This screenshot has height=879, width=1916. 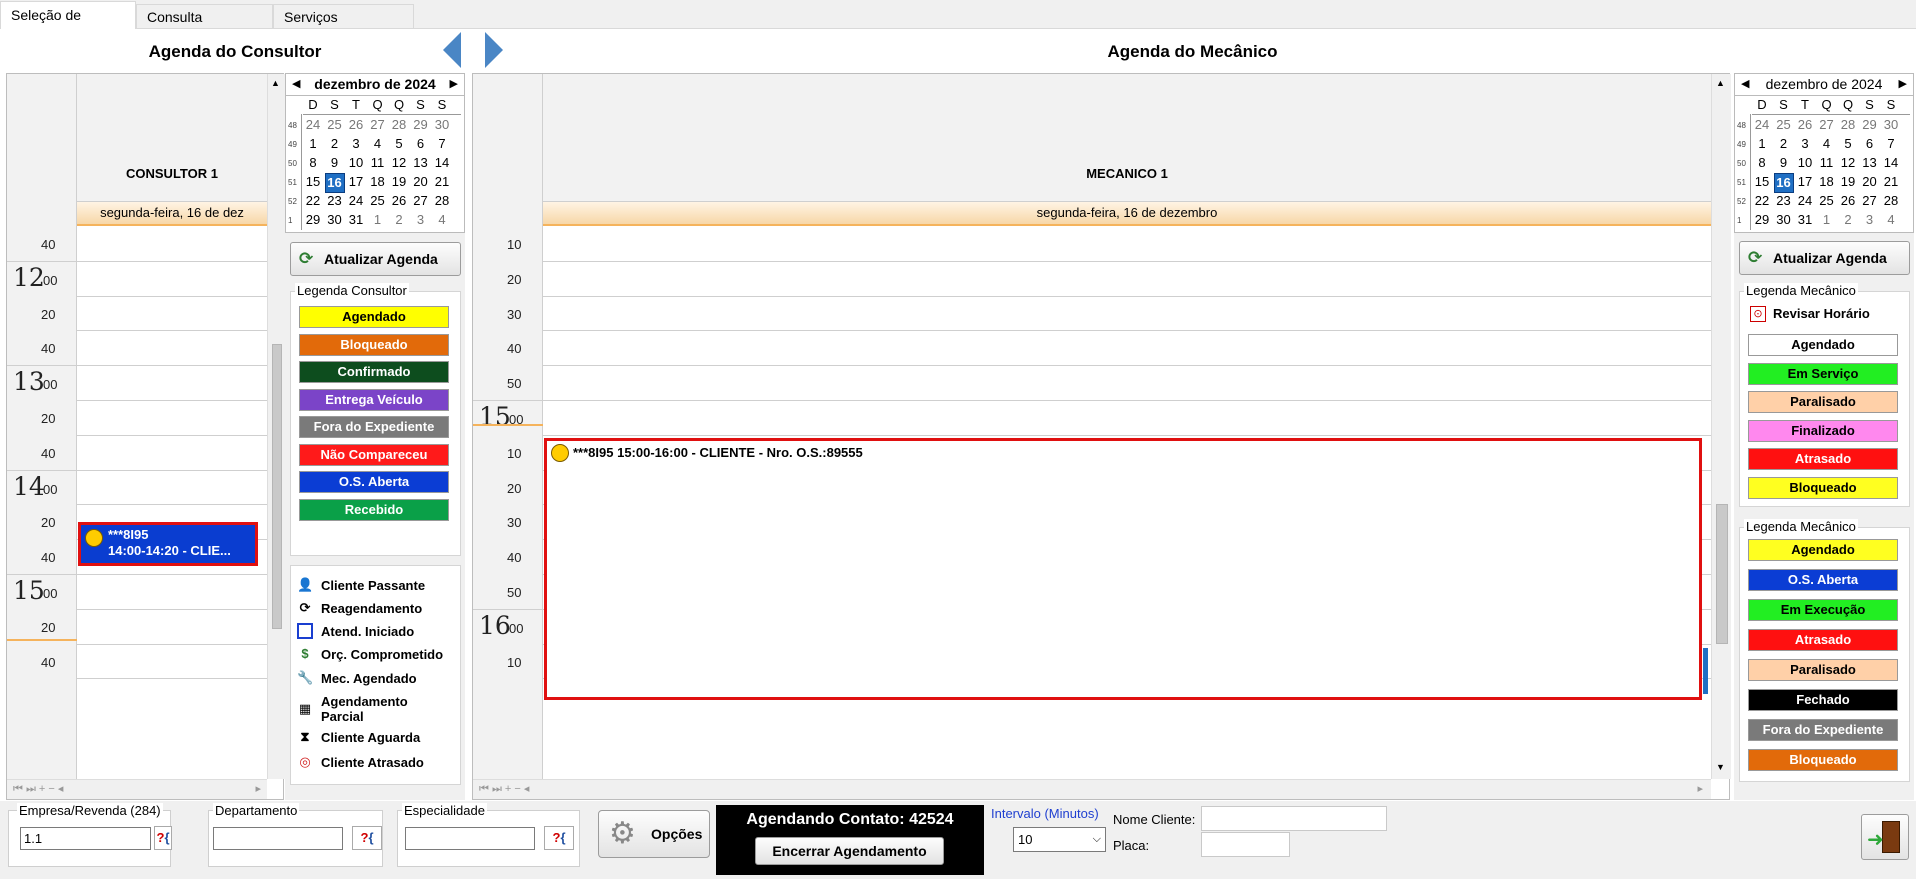 I want to click on nome-cliente-input, so click(x=1294, y=818).